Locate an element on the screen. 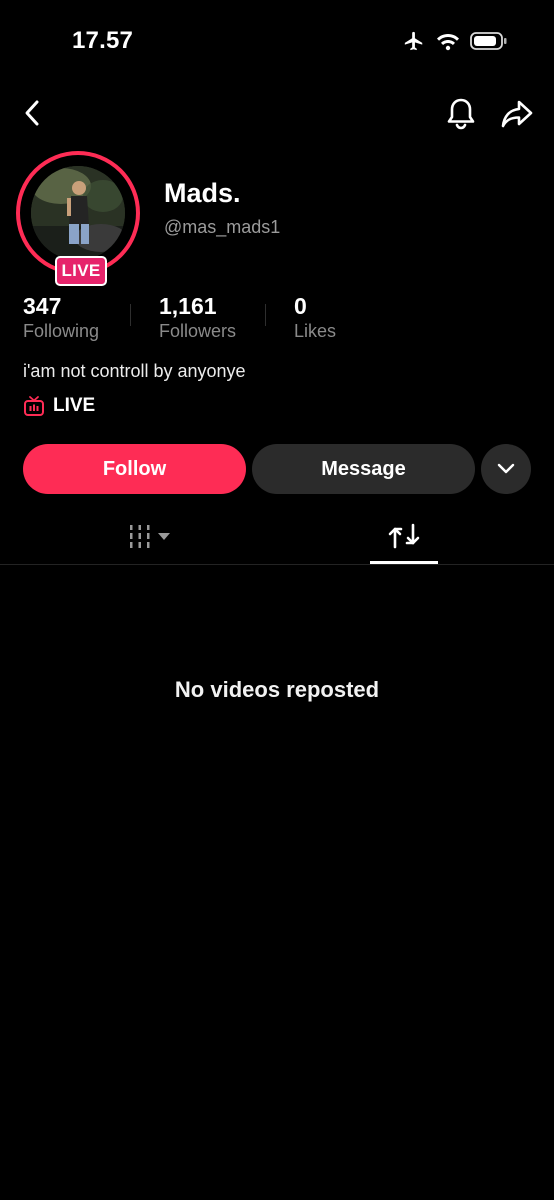 This screenshot has height=1200, width=554. status-icons is located at coordinates (455, 43).